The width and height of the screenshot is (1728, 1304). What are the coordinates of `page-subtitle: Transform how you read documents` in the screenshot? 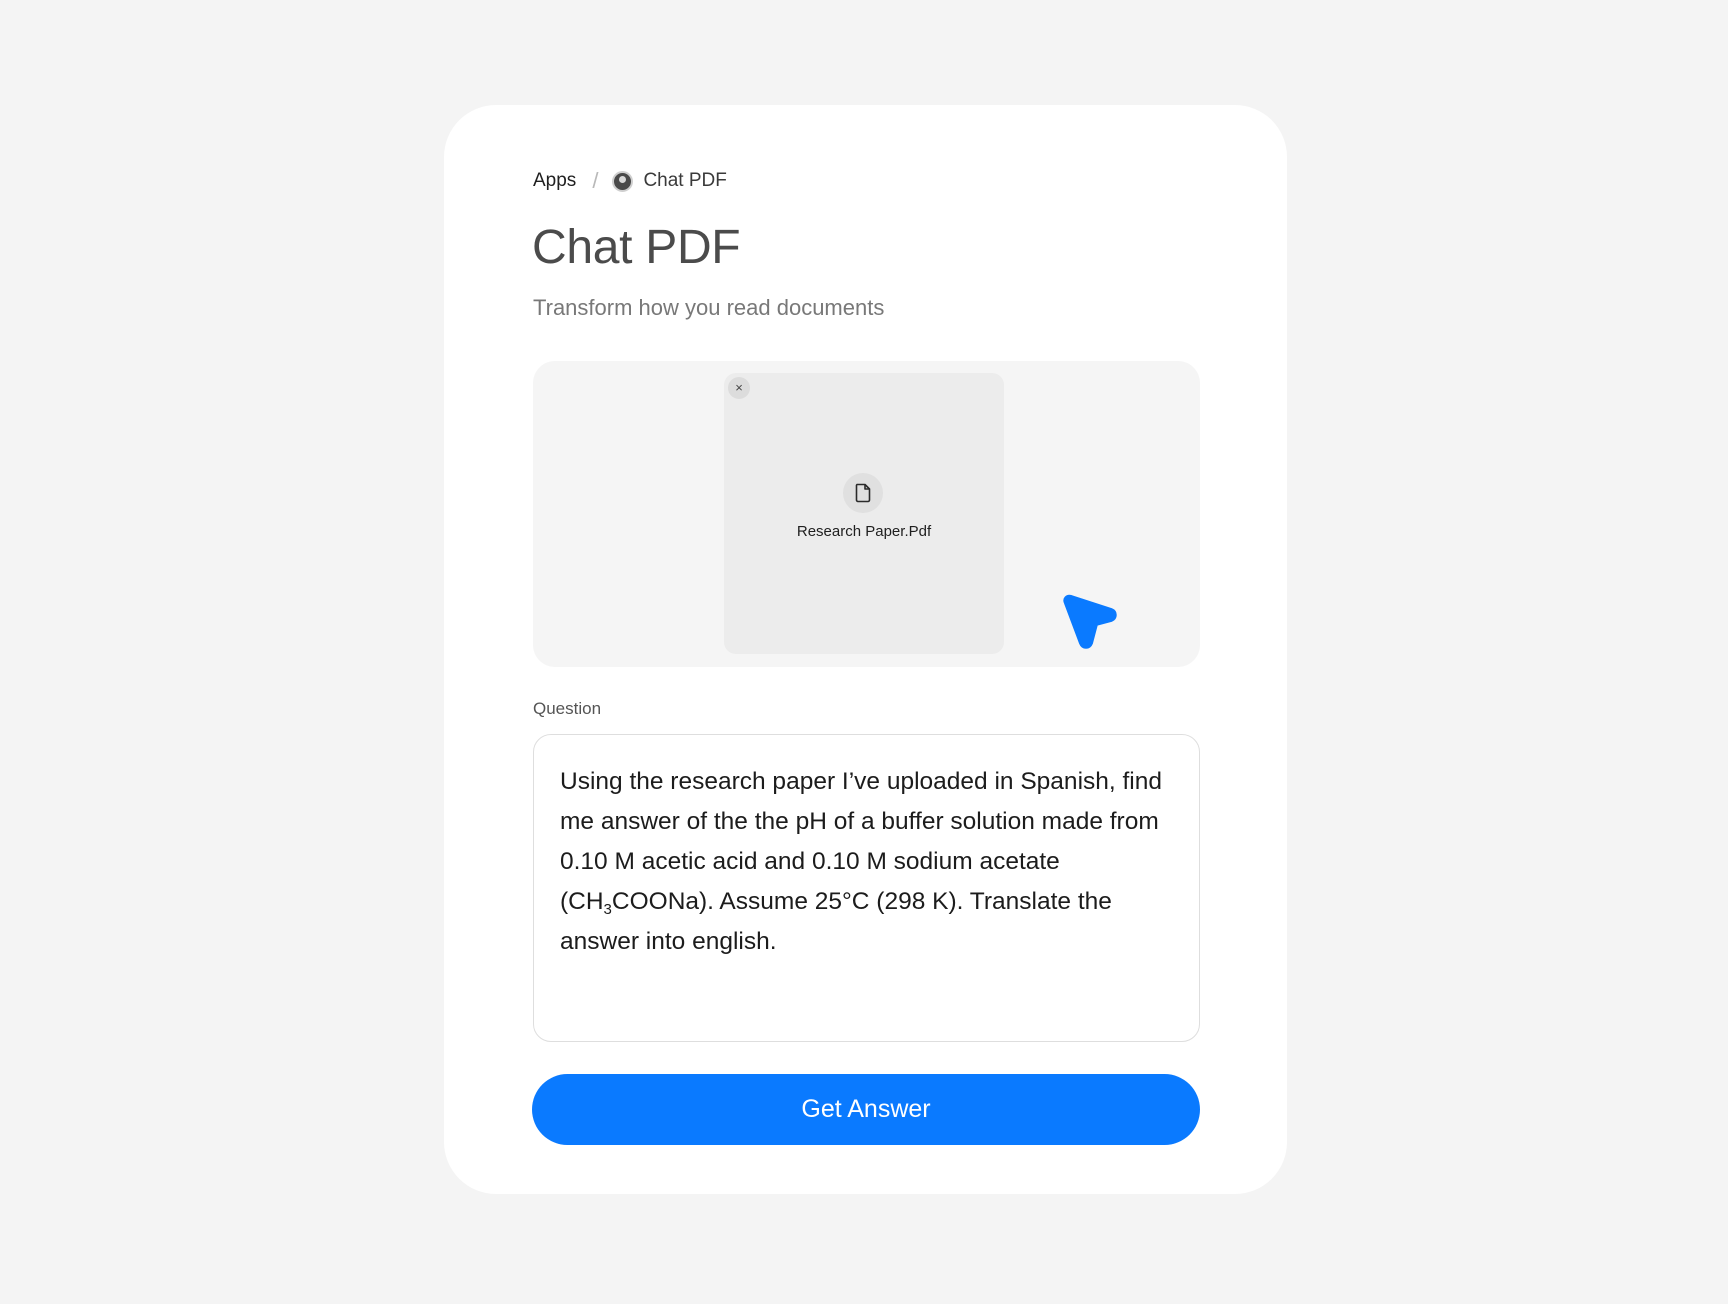 It's located at (709, 307).